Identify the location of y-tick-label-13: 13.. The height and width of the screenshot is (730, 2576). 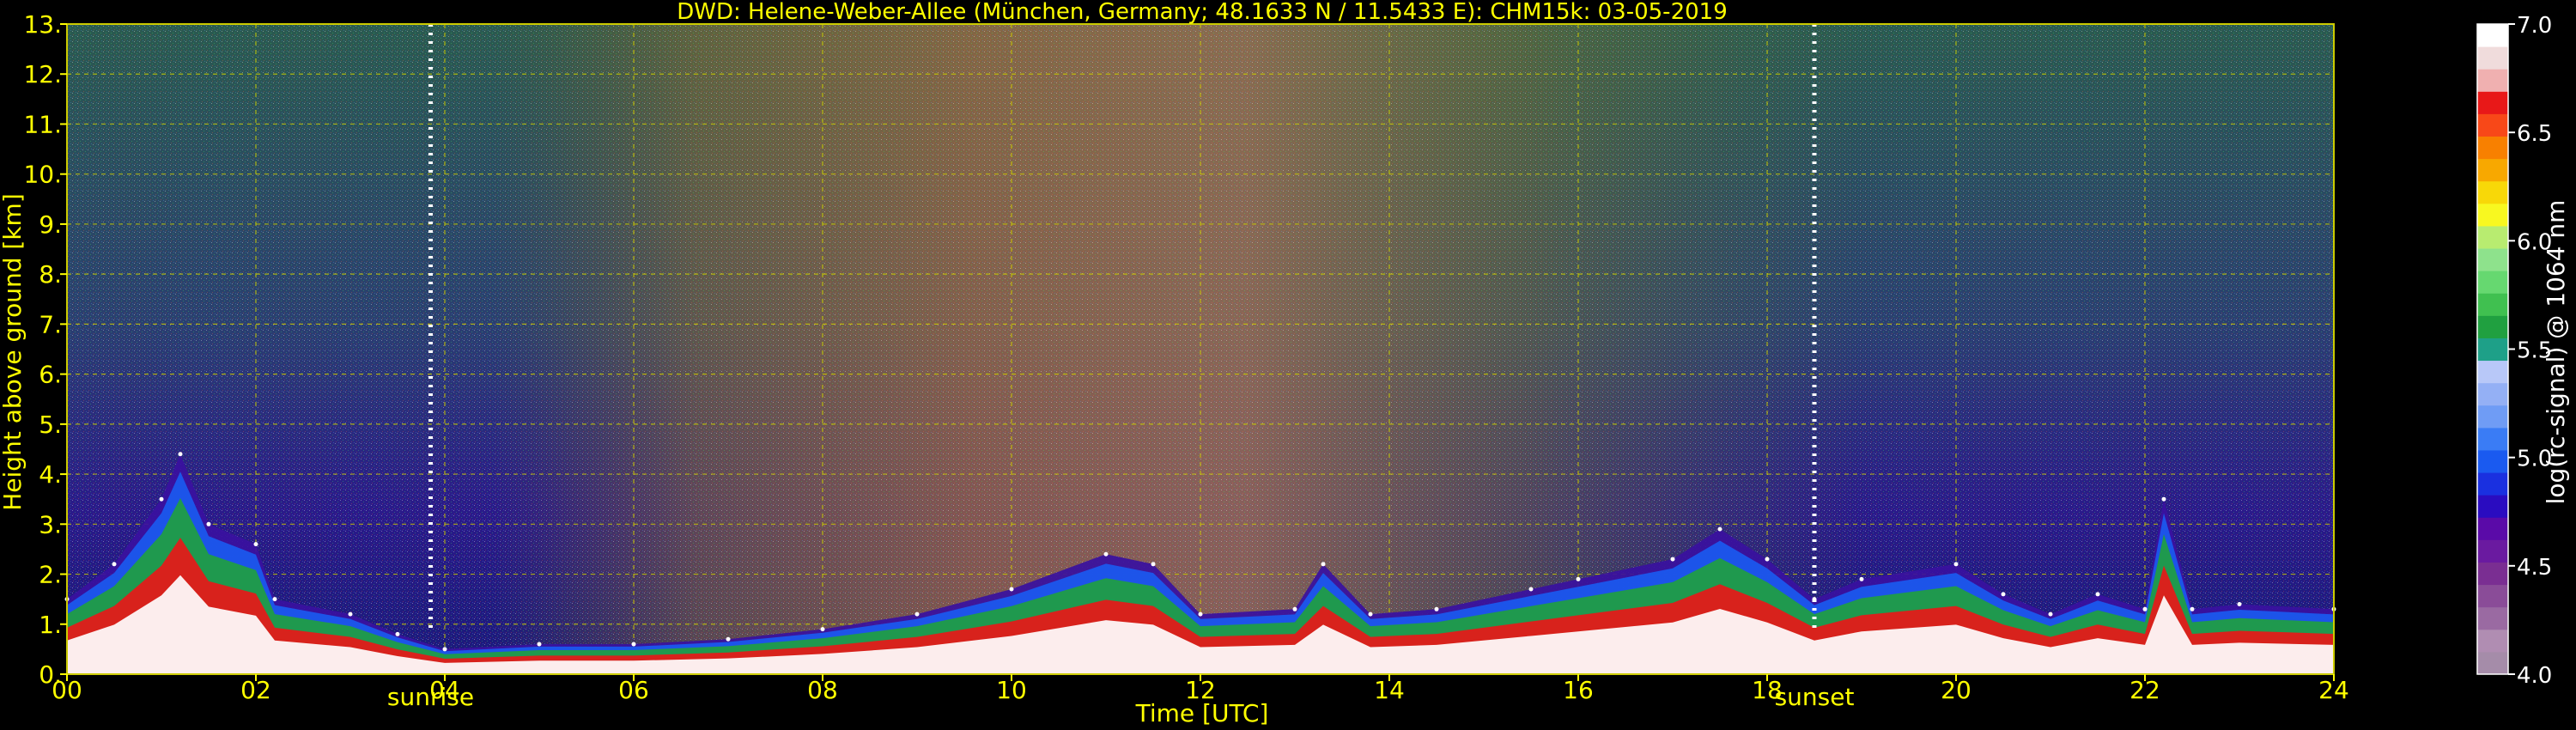
(42, 24).